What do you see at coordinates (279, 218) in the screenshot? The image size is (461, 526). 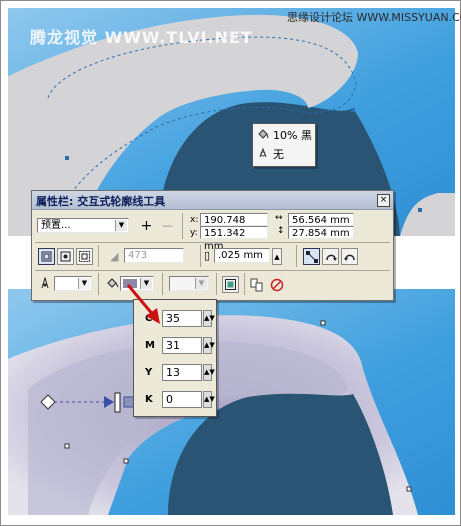 I see `width-arrows-icon: ↔` at bounding box center [279, 218].